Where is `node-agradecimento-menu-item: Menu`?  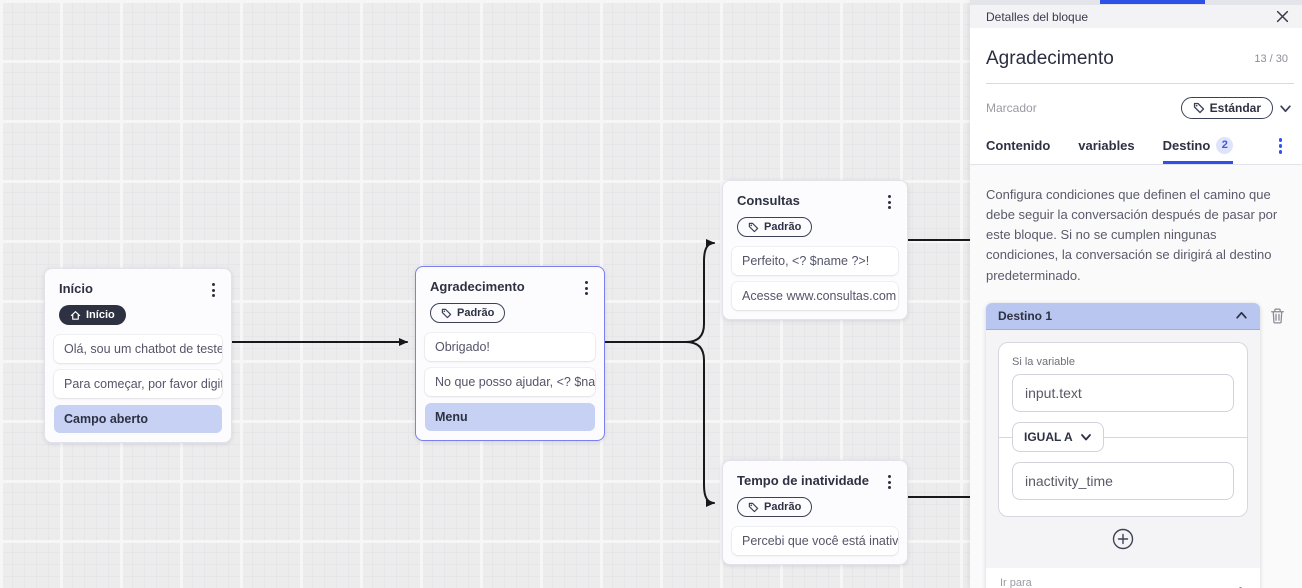 node-agradecimento-menu-item: Menu is located at coordinates (510, 416).